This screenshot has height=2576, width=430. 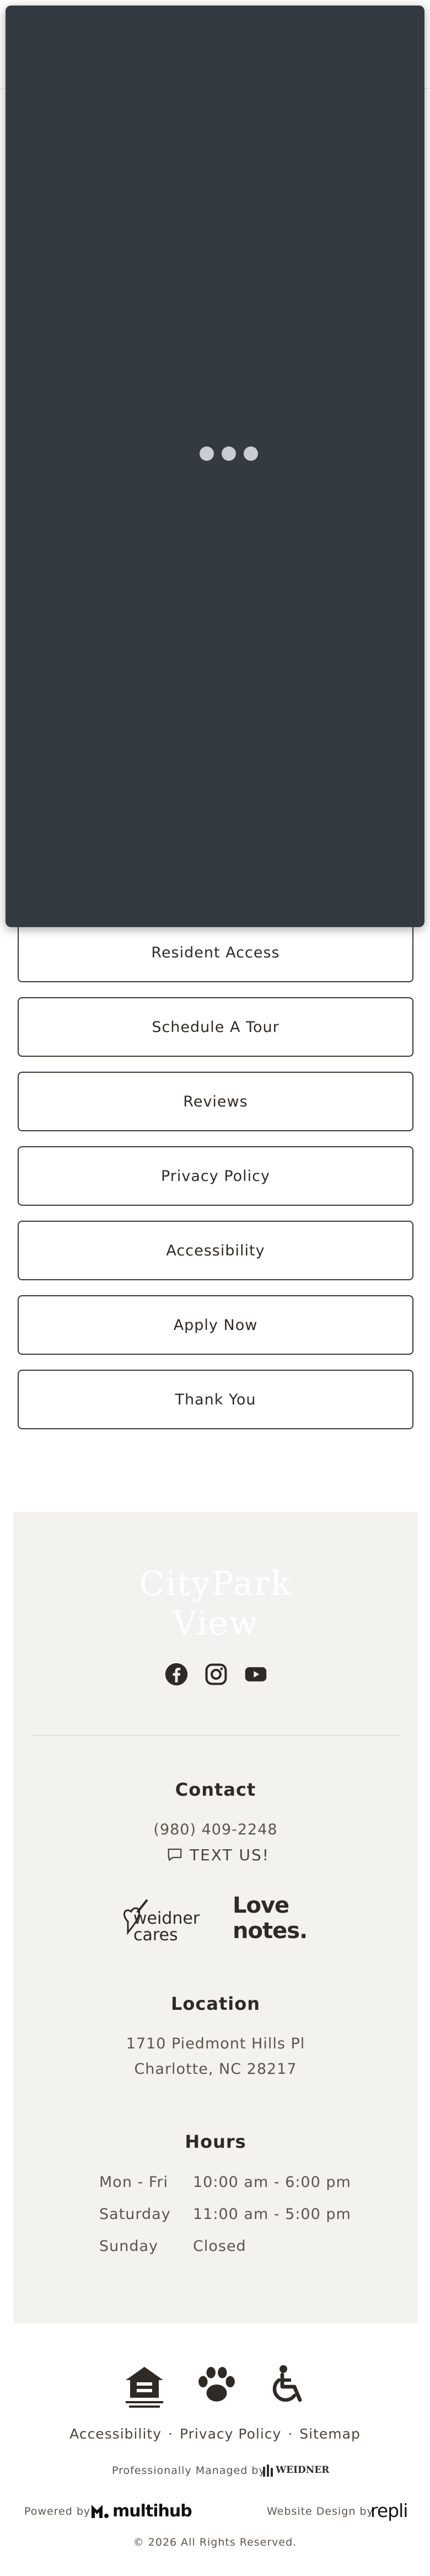 I want to click on love-notes-line2: notes., so click(x=270, y=1931).